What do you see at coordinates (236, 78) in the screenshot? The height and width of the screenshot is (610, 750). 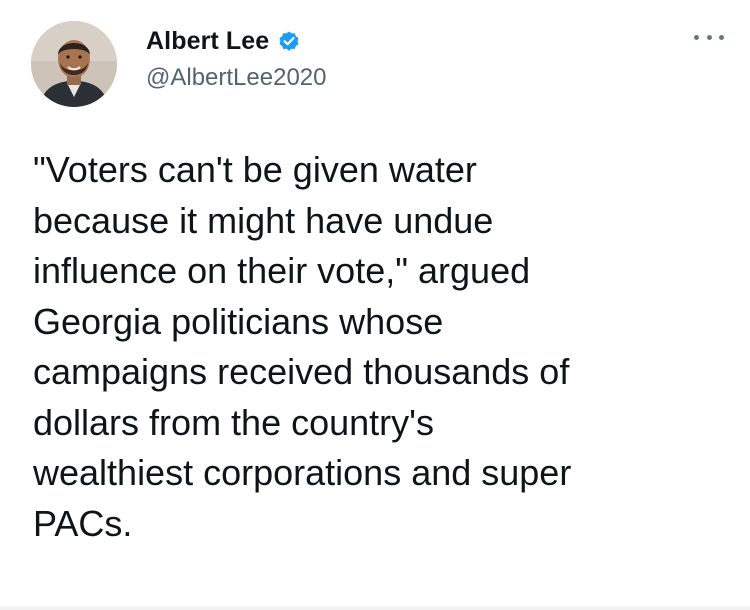 I see `author-handle: @AlbertLee2020` at bounding box center [236, 78].